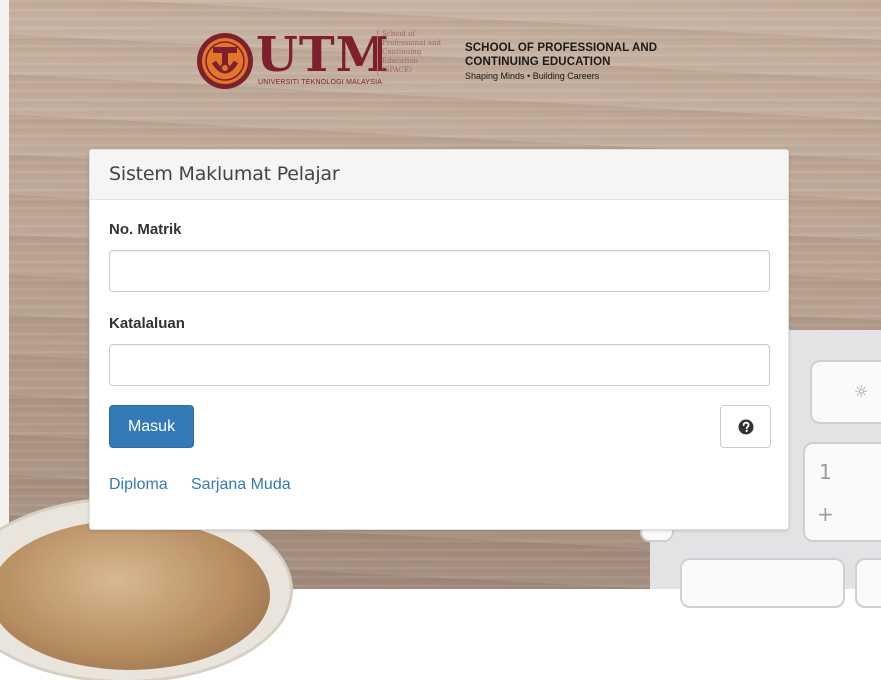 The image size is (881, 680). What do you see at coordinates (842, 492) in the screenshot?
I see `keyboard-key-one: 1 +` at bounding box center [842, 492].